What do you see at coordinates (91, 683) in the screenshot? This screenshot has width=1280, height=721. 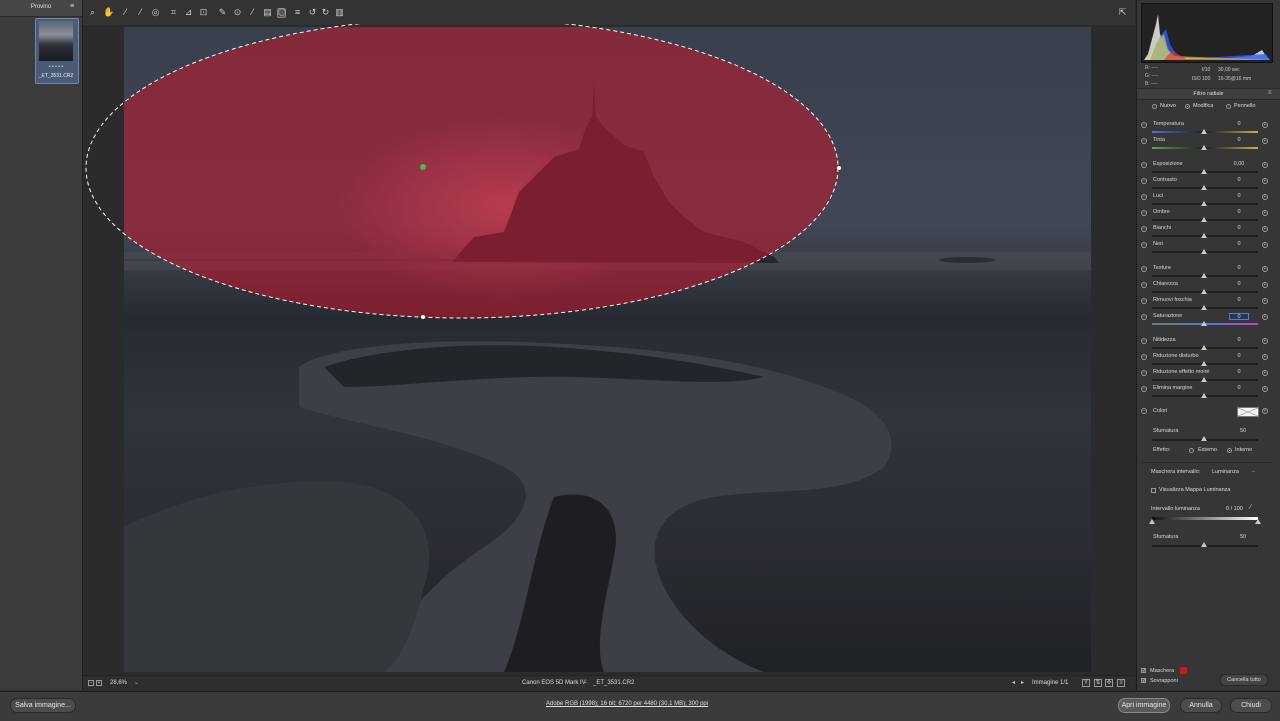 I see `zoom-out-icon: −` at bounding box center [91, 683].